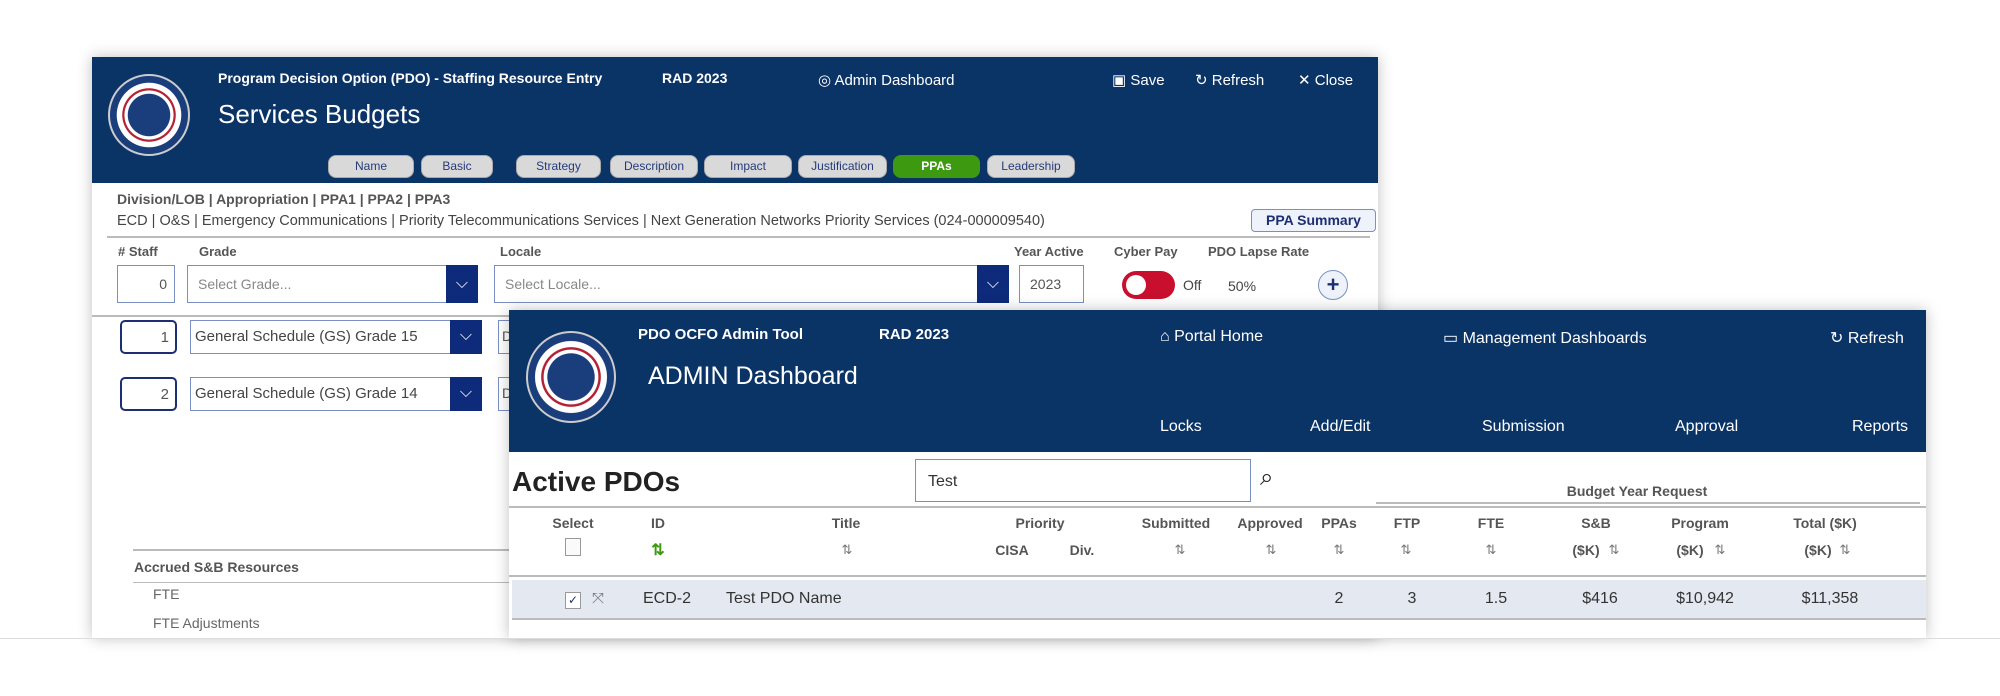 The image size is (2000, 696). Describe the element at coordinates (148, 394) in the screenshot. I see `staff-input: 2` at that location.